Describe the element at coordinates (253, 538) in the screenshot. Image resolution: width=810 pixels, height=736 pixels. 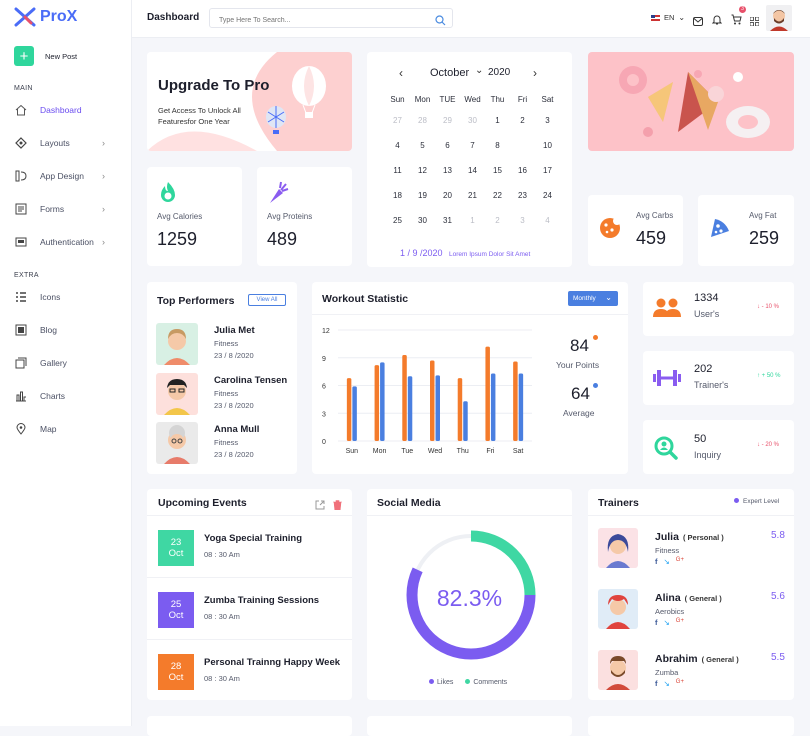
I see `event-title: Yoga Special Training` at that location.